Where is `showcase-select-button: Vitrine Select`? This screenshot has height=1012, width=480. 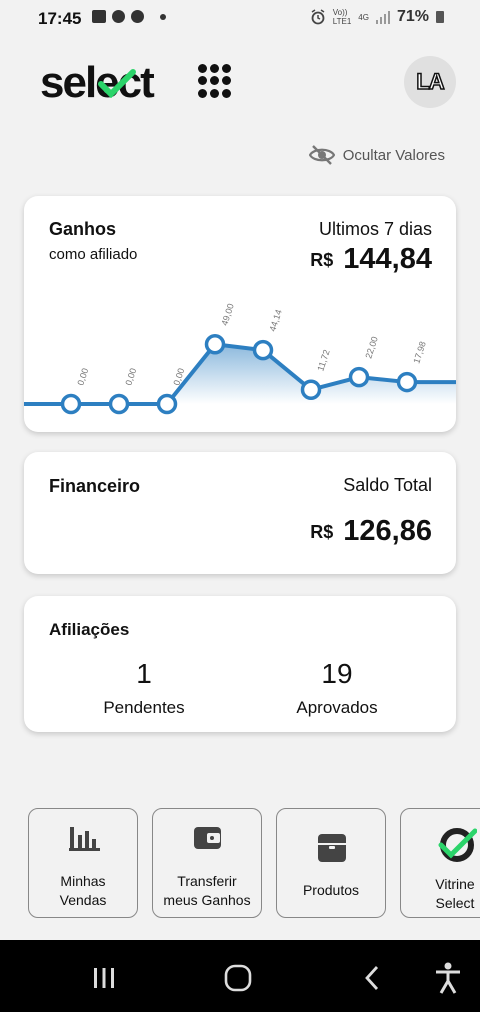 showcase-select-button: Vitrine Select is located at coordinates (440, 863).